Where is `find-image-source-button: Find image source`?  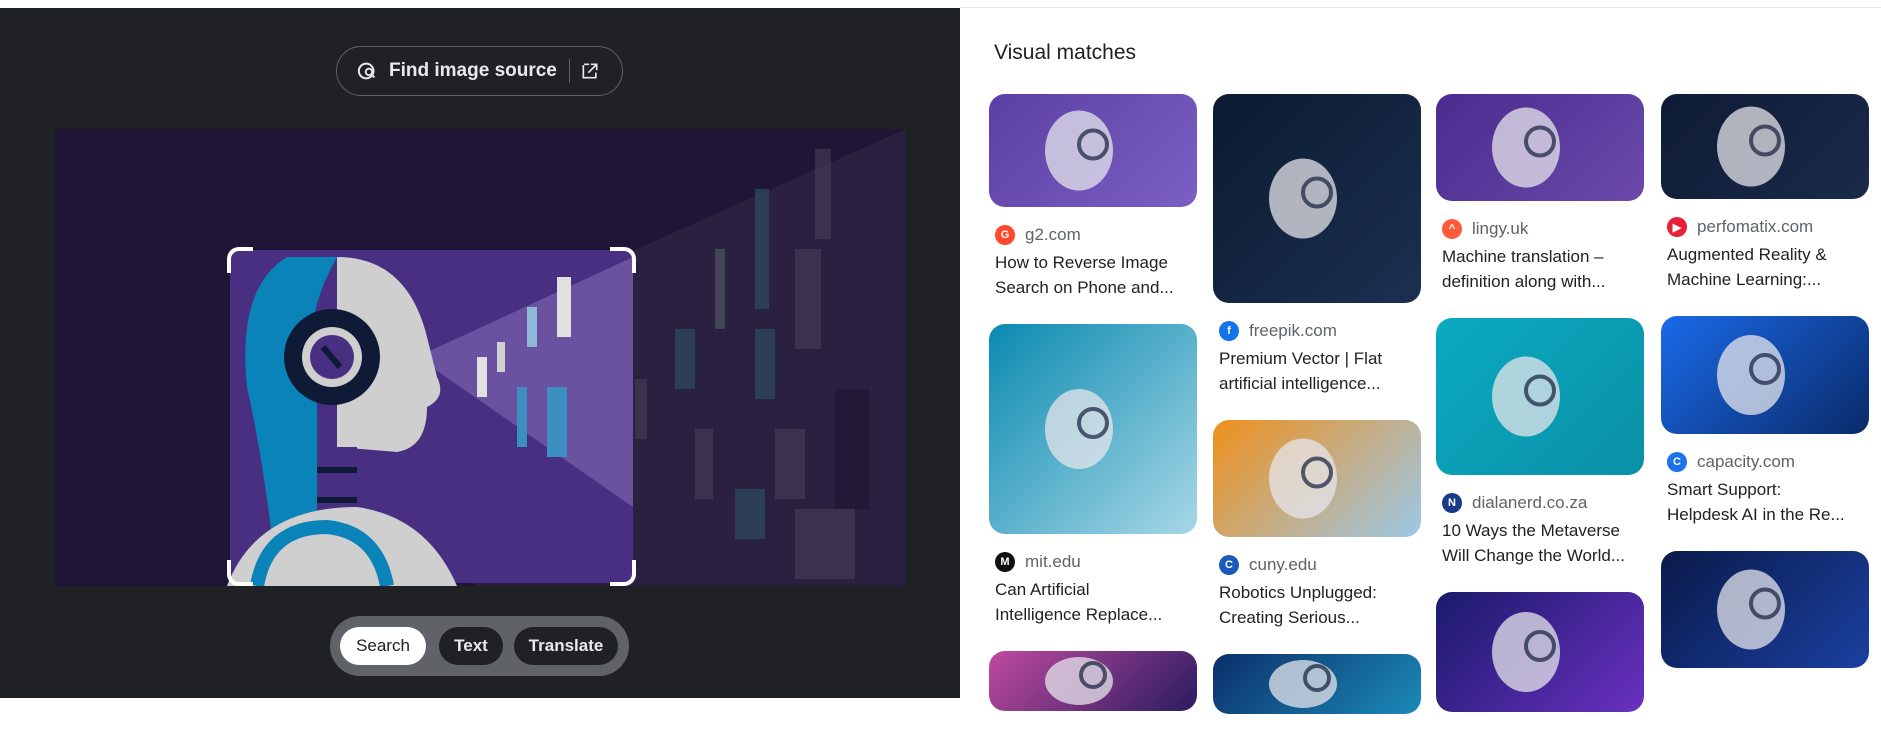 find-image-source-button: Find image source is located at coordinates (479, 71).